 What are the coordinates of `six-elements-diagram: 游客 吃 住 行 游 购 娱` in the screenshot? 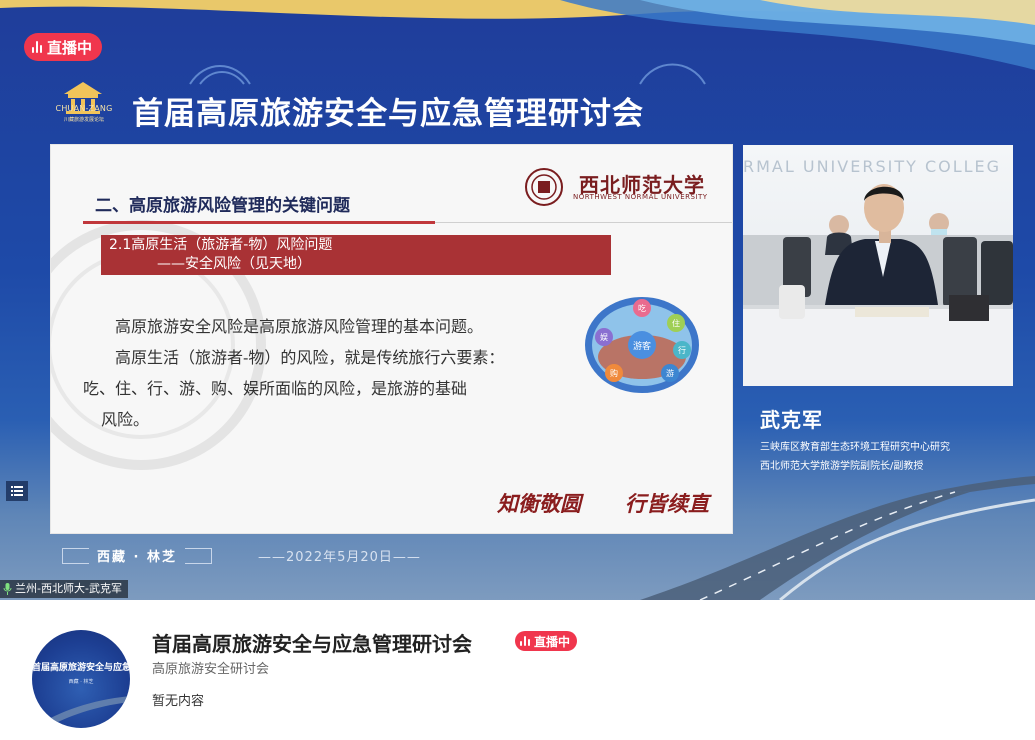 It's located at (642, 345).